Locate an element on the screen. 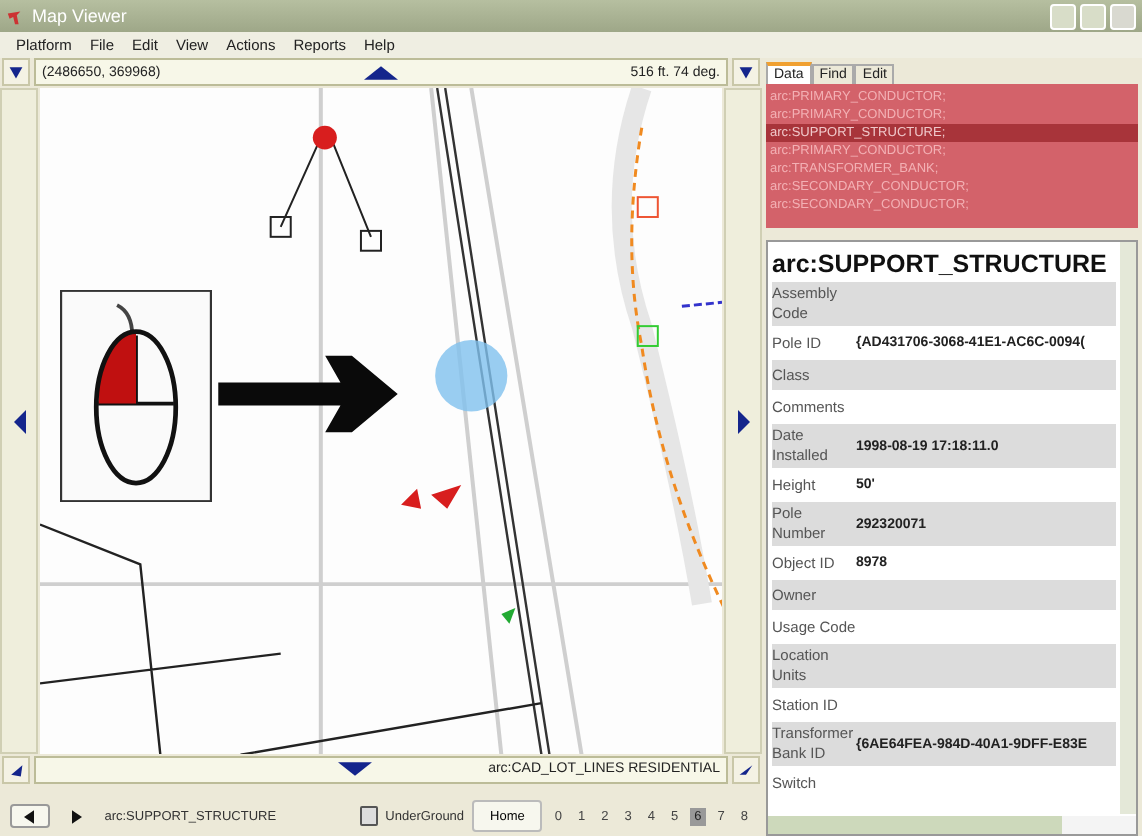 This screenshot has height=836, width=1142. forward-icon is located at coordinates (76, 816).